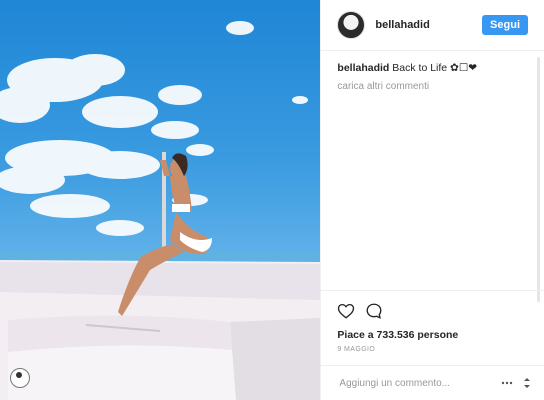 The width and height of the screenshot is (544, 400). Describe the element at coordinates (374, 311) in the screenshot. I see `comment-bubble-icon` at that location.